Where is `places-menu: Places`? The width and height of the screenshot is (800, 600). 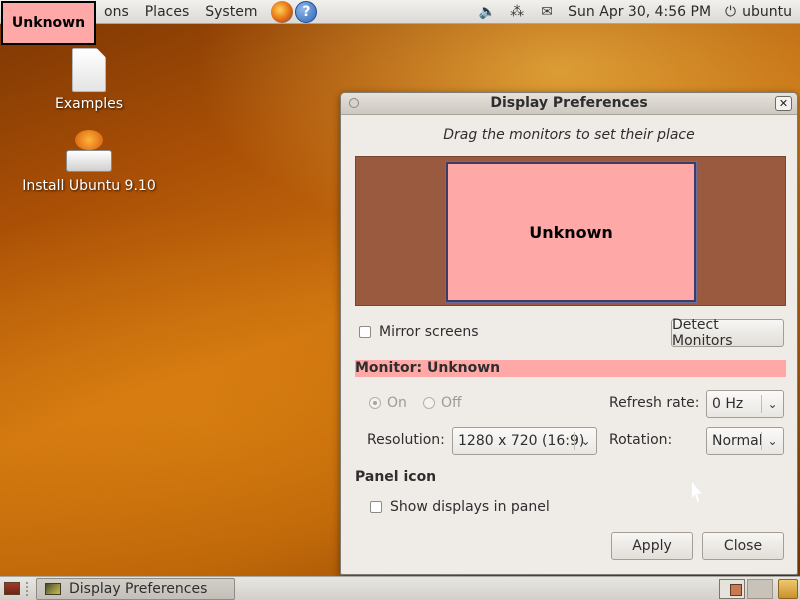 places-menu: Places is located at coordinates (167, 12).